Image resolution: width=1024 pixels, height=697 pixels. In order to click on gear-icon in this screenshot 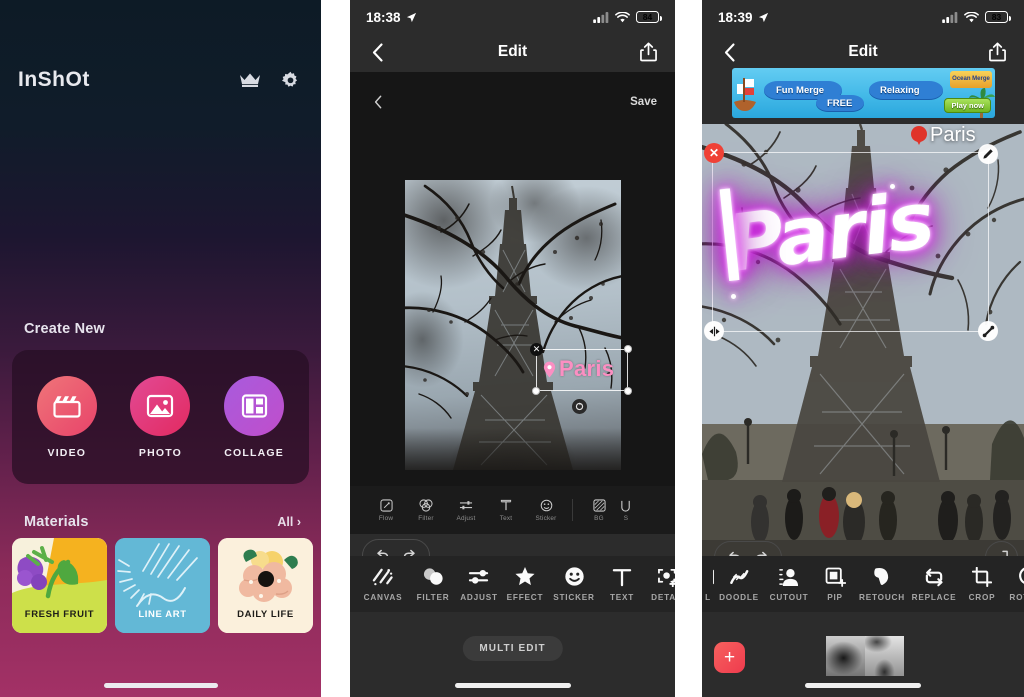, I will do `click(290, 80)`.